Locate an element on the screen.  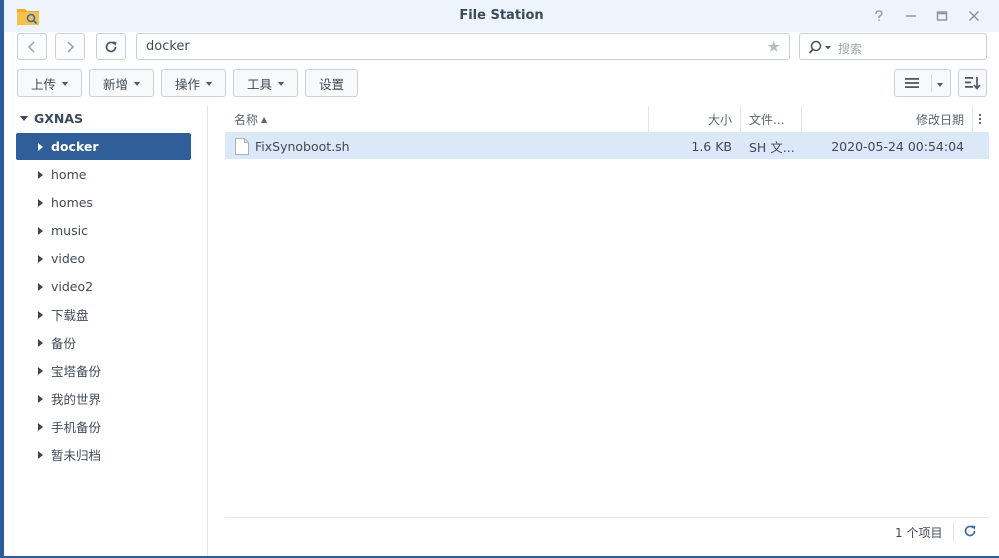
tree-item-label: 宝塔备份 is located at coordinates (76, 371).